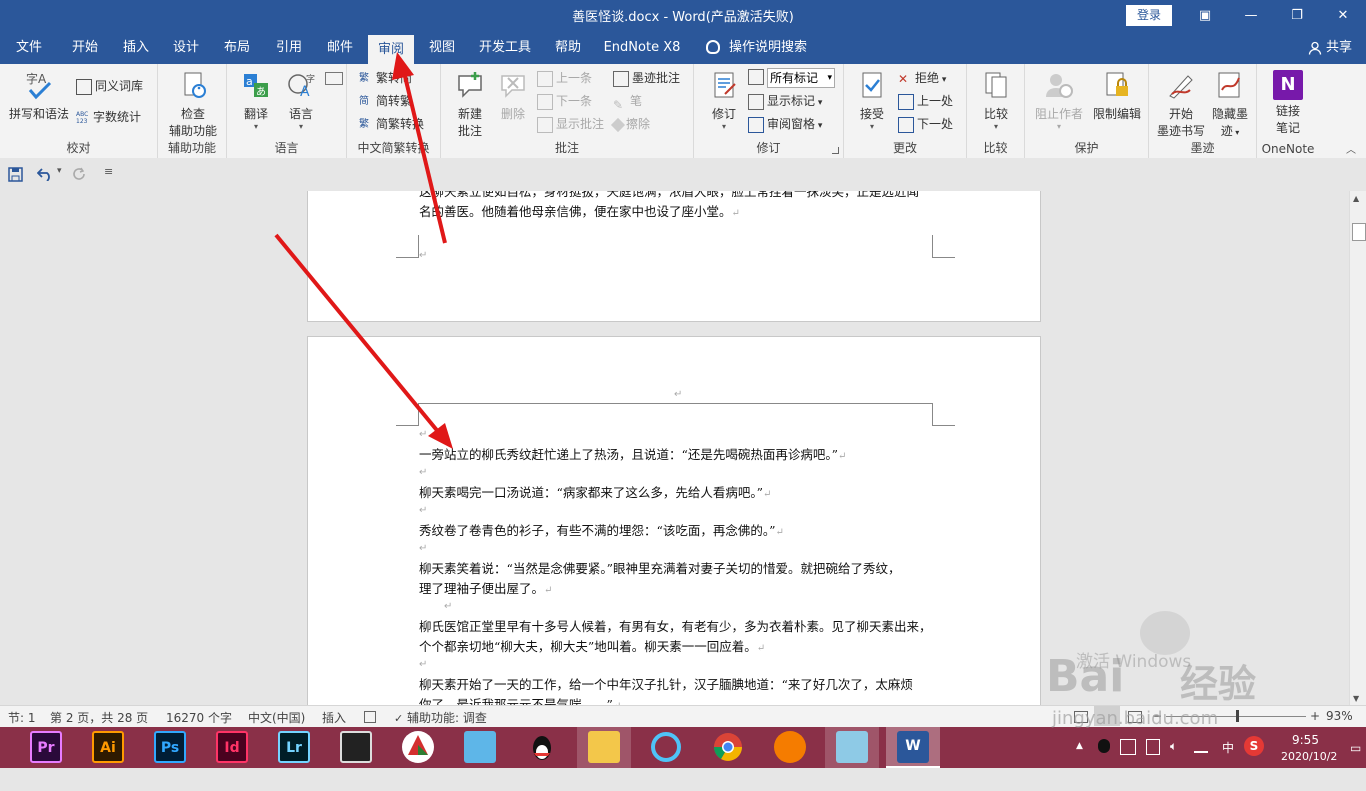 Image resolution: width=1366 pixels, height=791 pixels. What do you see at coordinates (1117, 96) in the screenshot?
I see `restrict-editing-button: 限制编辑` at bounding box center [1117, 96].